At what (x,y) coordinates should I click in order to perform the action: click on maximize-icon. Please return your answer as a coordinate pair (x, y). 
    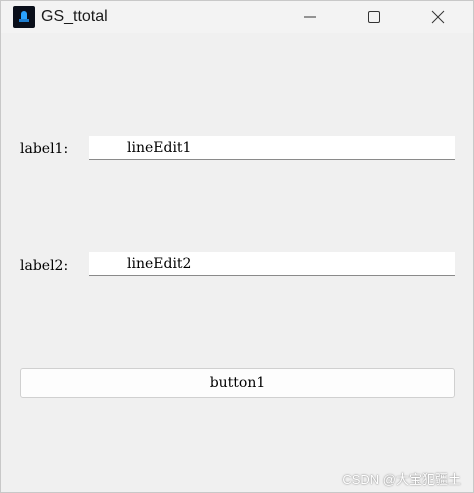
    Looking at the image, I should click on (374, 17).